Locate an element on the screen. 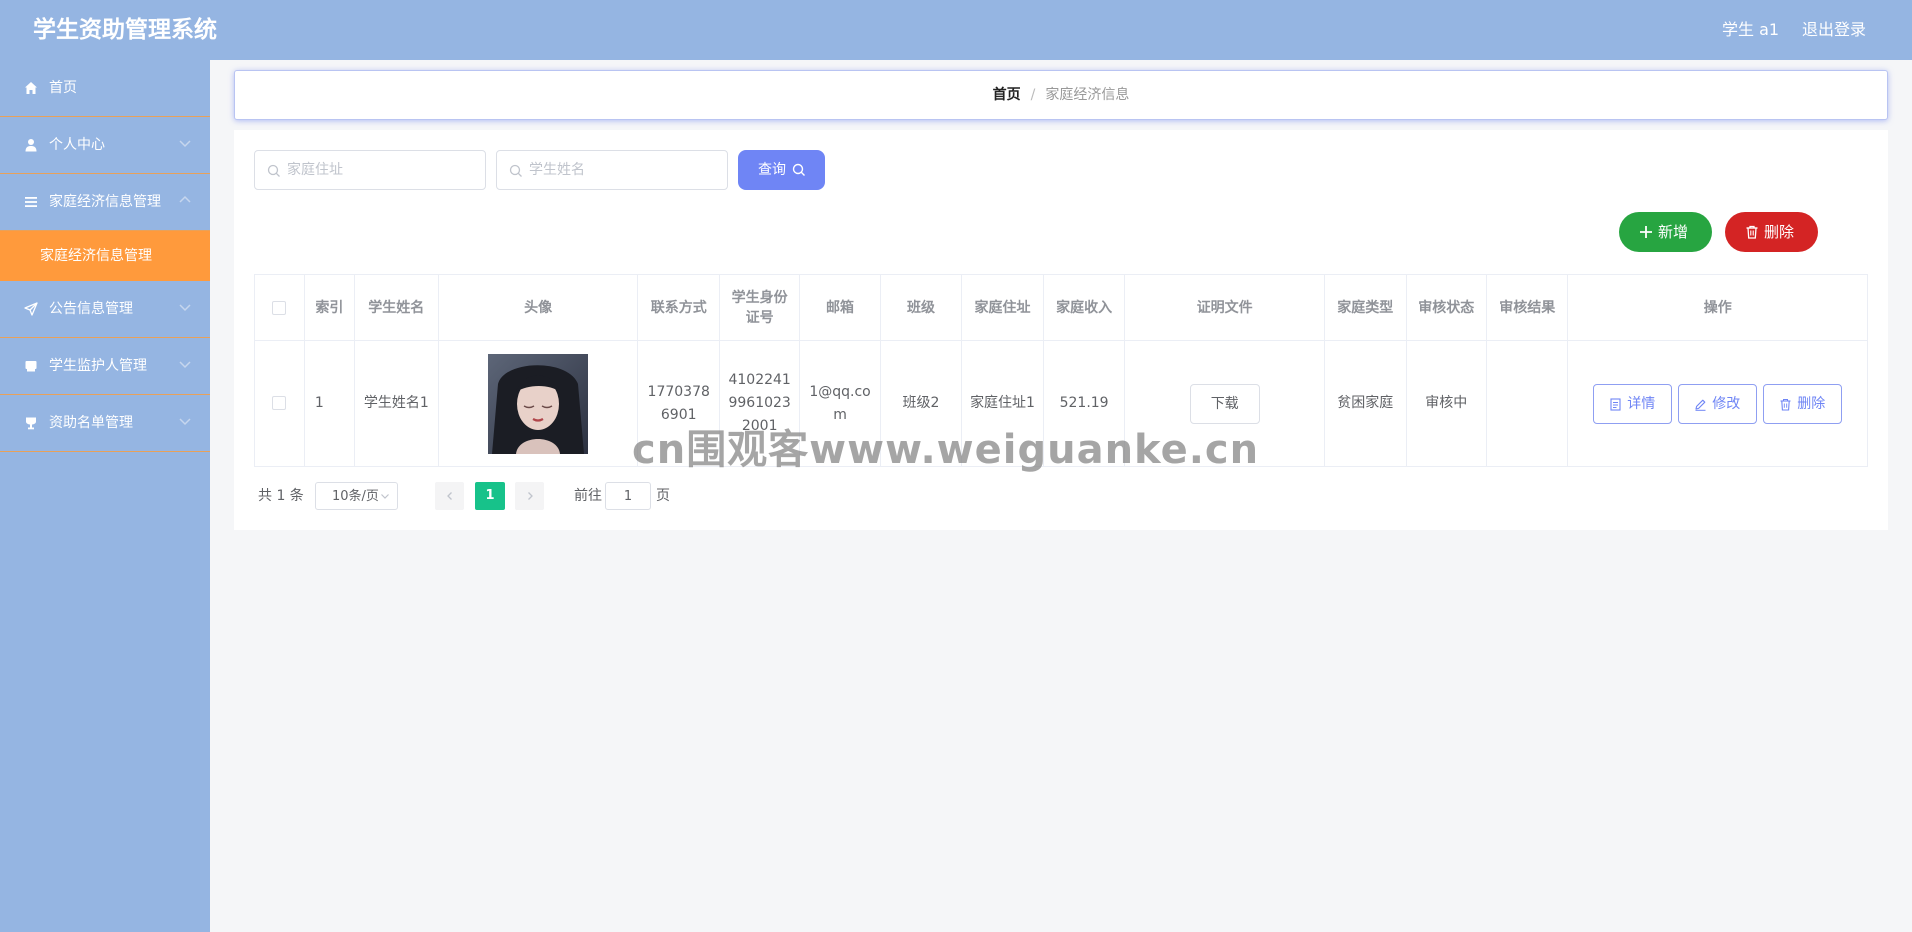 The height and width of the screenshot is (932, 1912). next-page-button is located at coordinates (529, 496).